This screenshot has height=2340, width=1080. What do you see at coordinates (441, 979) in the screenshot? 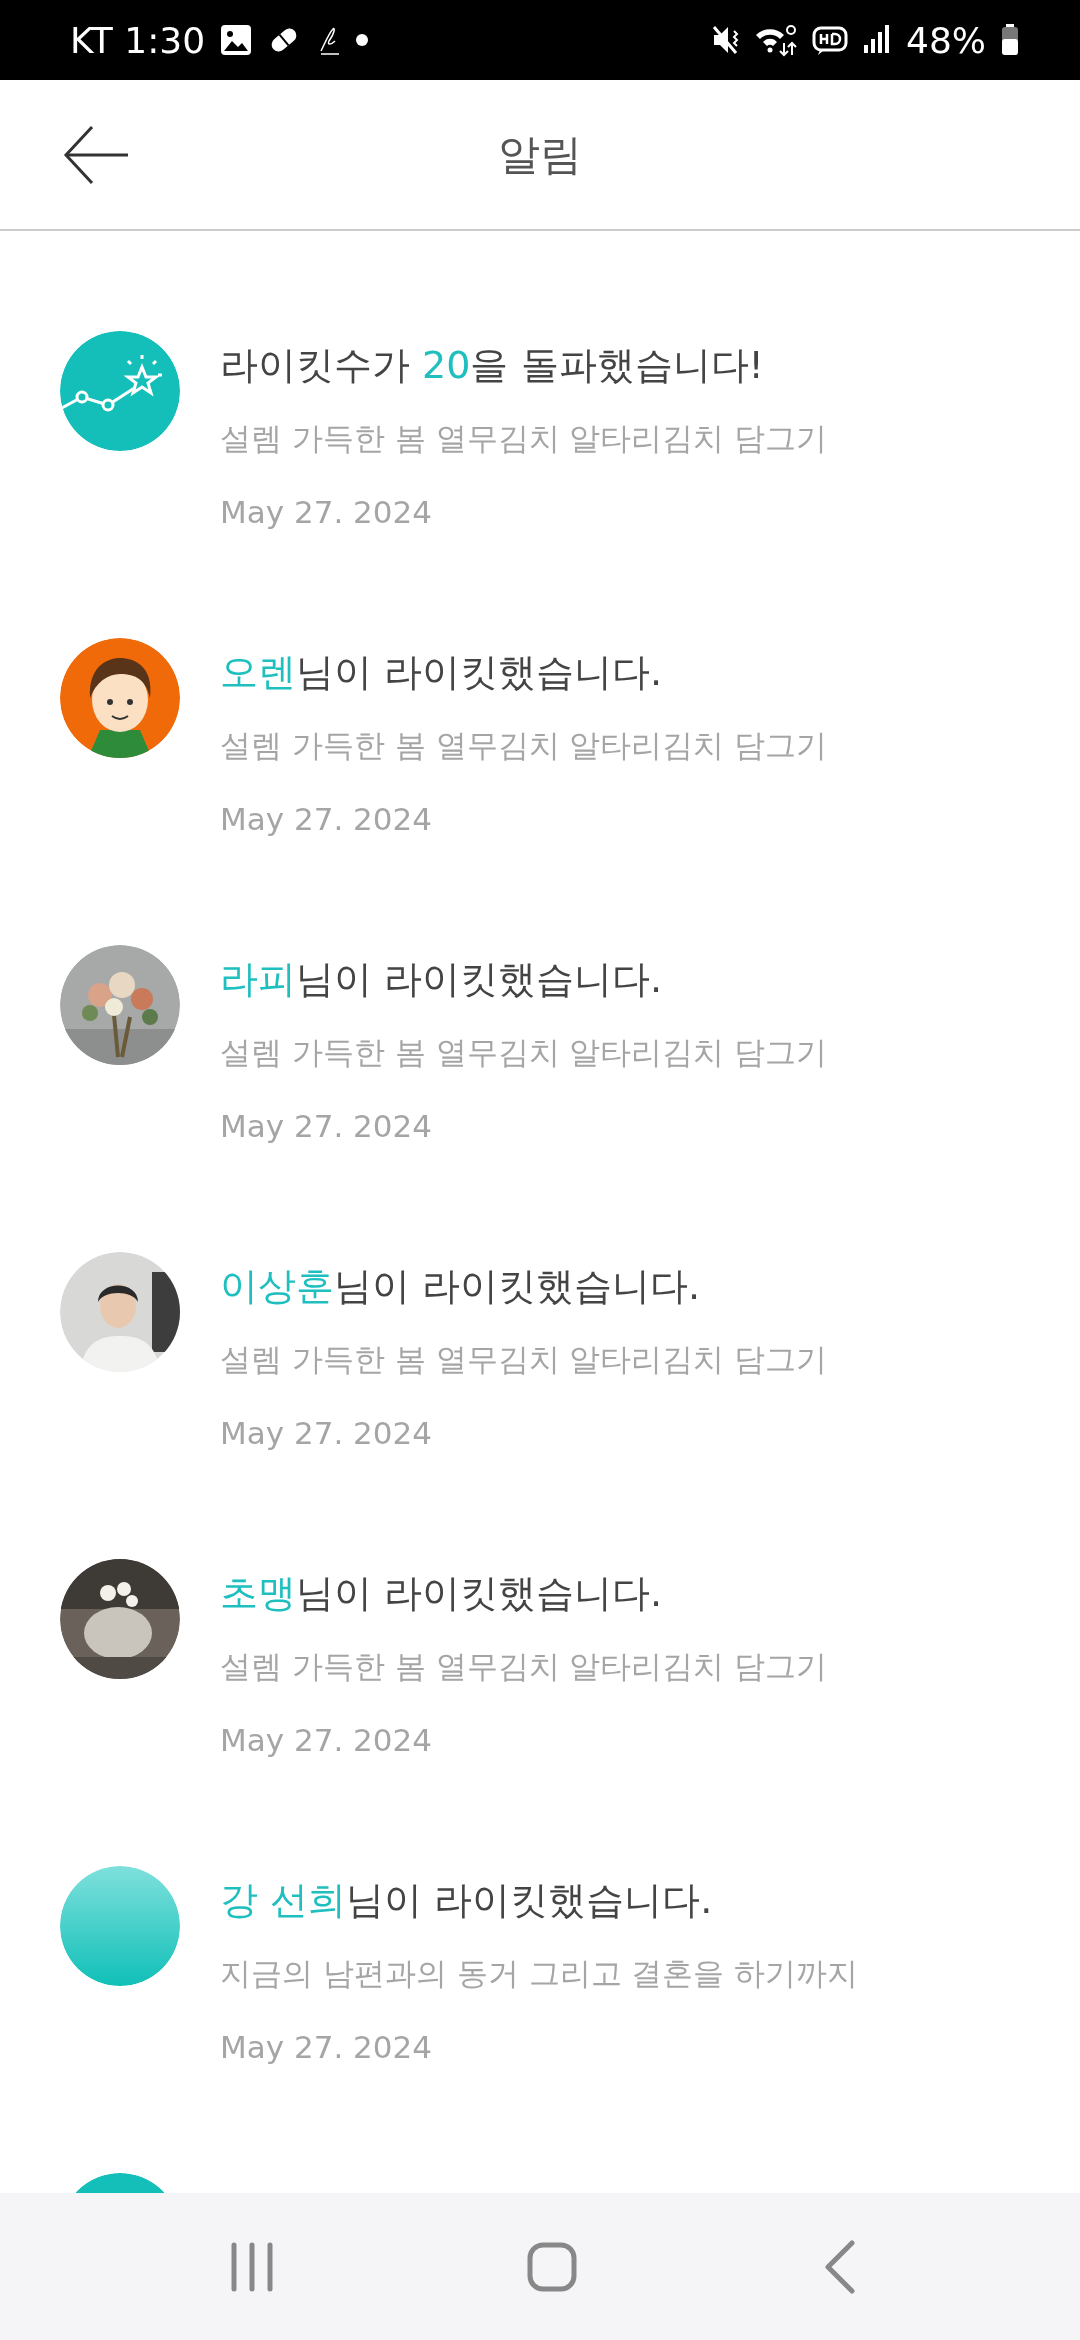
I see `notification-title: 라피 님이 라이킷했습니다.` at bounding box center [441, 979].